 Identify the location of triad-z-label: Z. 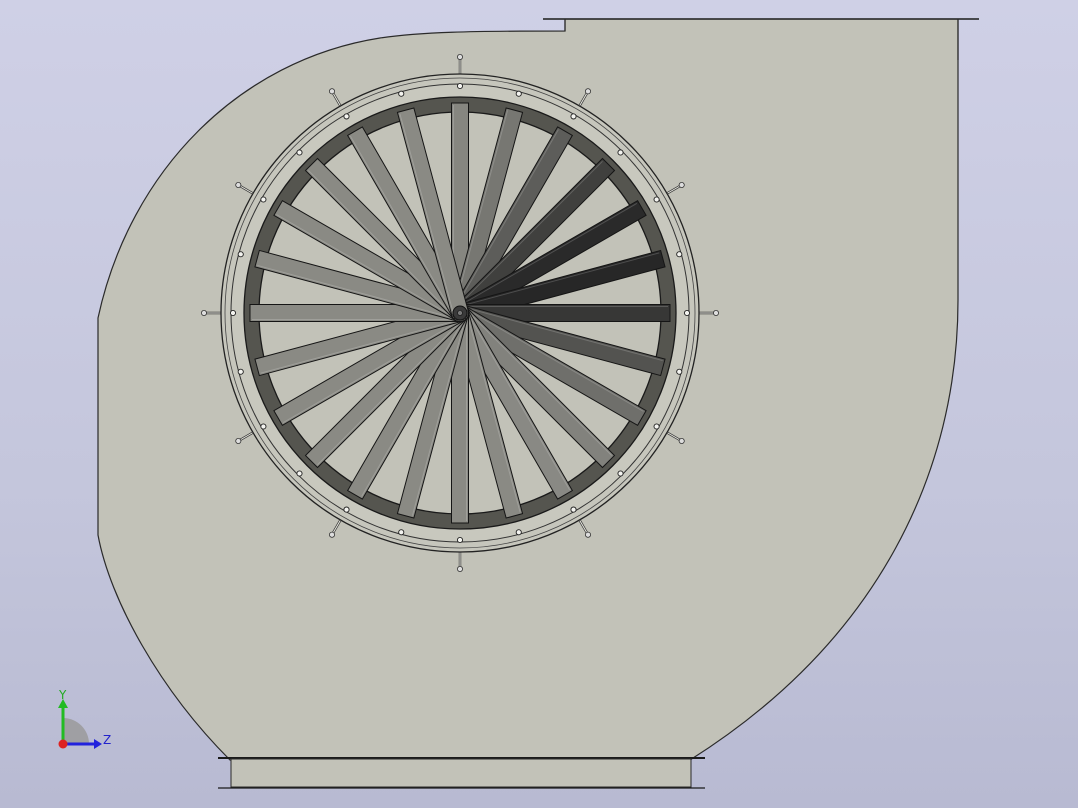
(107, 740).